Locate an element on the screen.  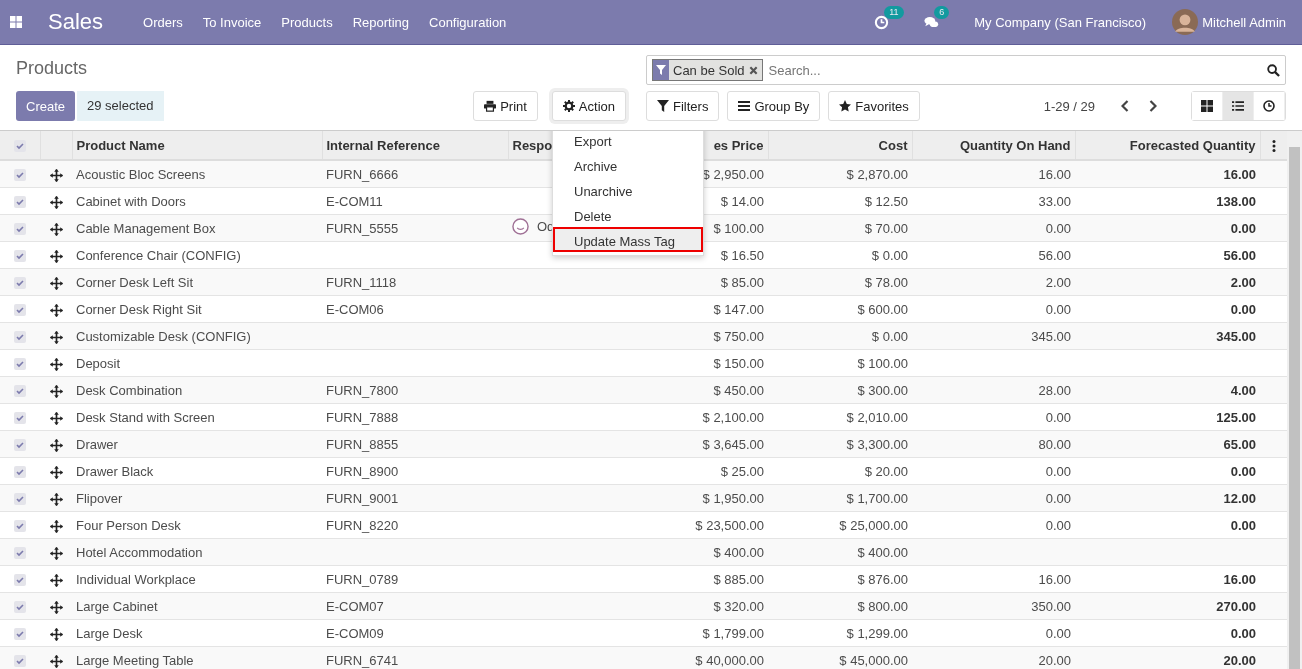
forecast-cell: 0.00 is located at coordinates (1167, 228).